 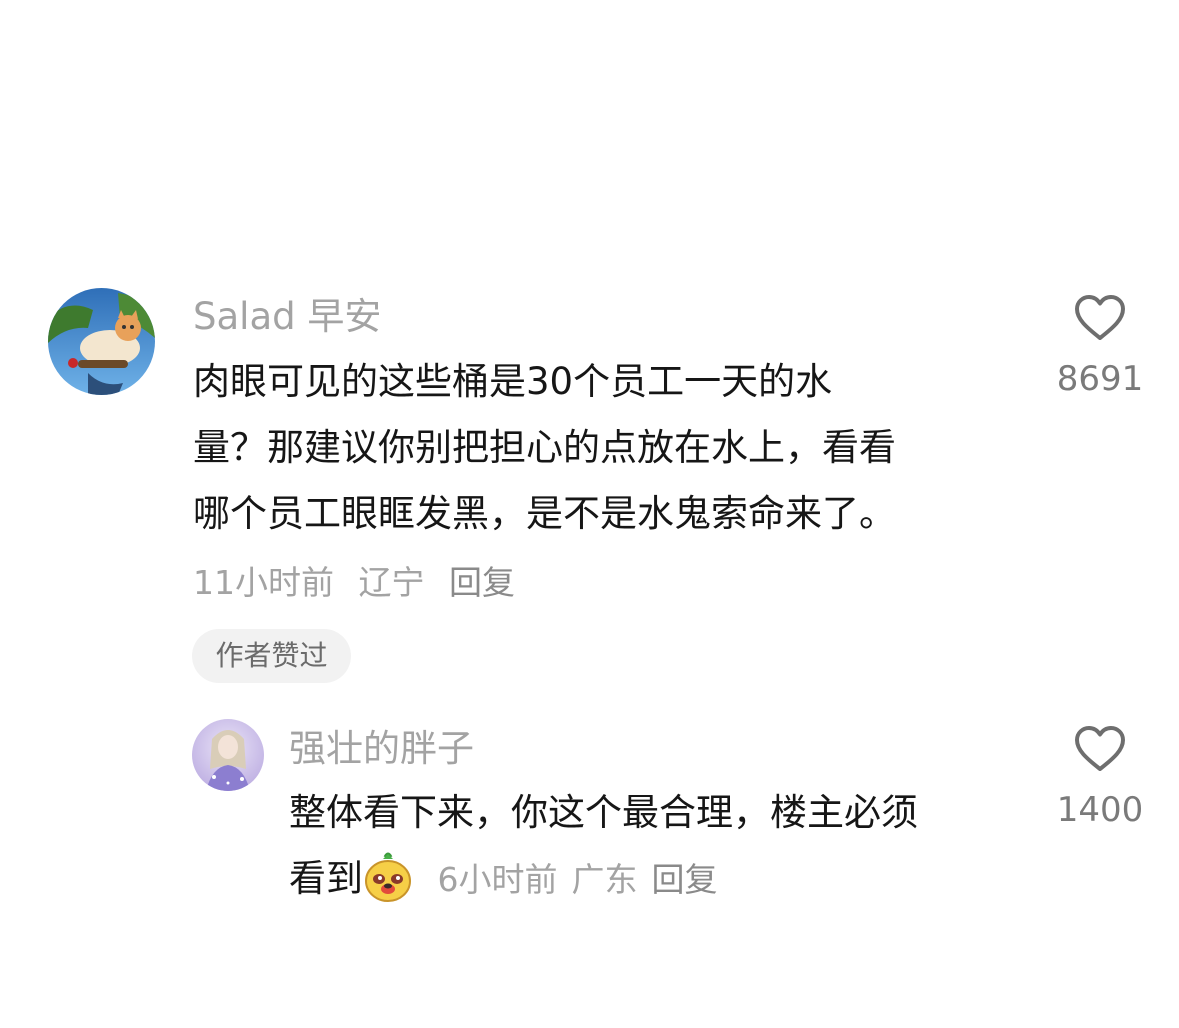 What do you see at coordinates (287, 316) in the screenshot?
I see `commenter-username: Salad 早安` at bounding box center [287, 316].